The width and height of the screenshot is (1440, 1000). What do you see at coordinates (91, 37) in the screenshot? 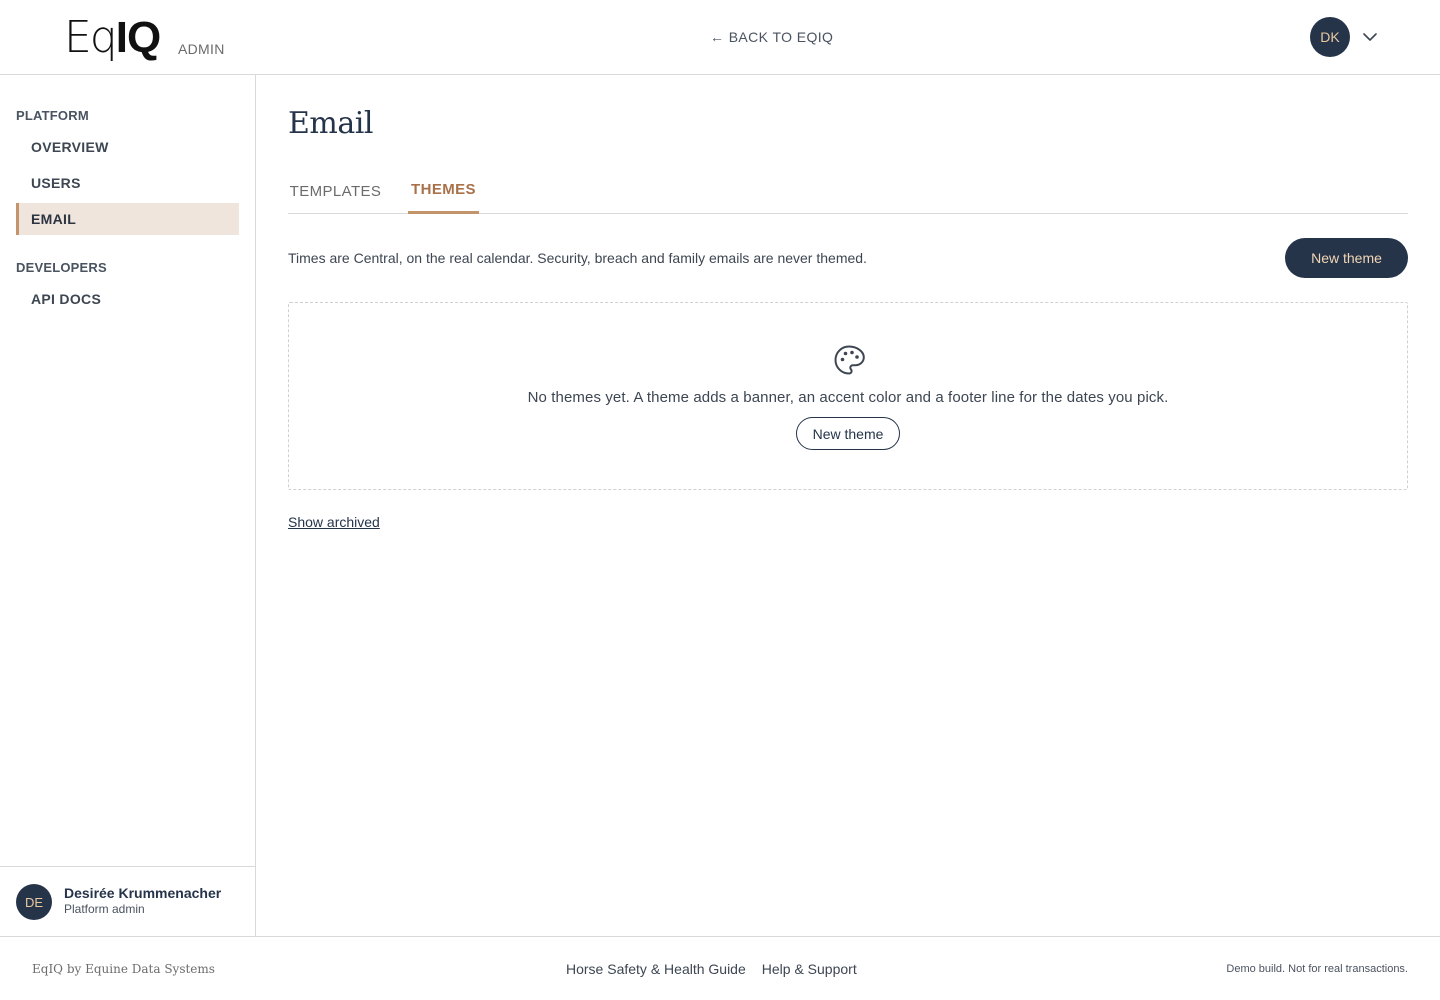
I see `logo-eq-text: Eq` at bounding box center [91, 37].